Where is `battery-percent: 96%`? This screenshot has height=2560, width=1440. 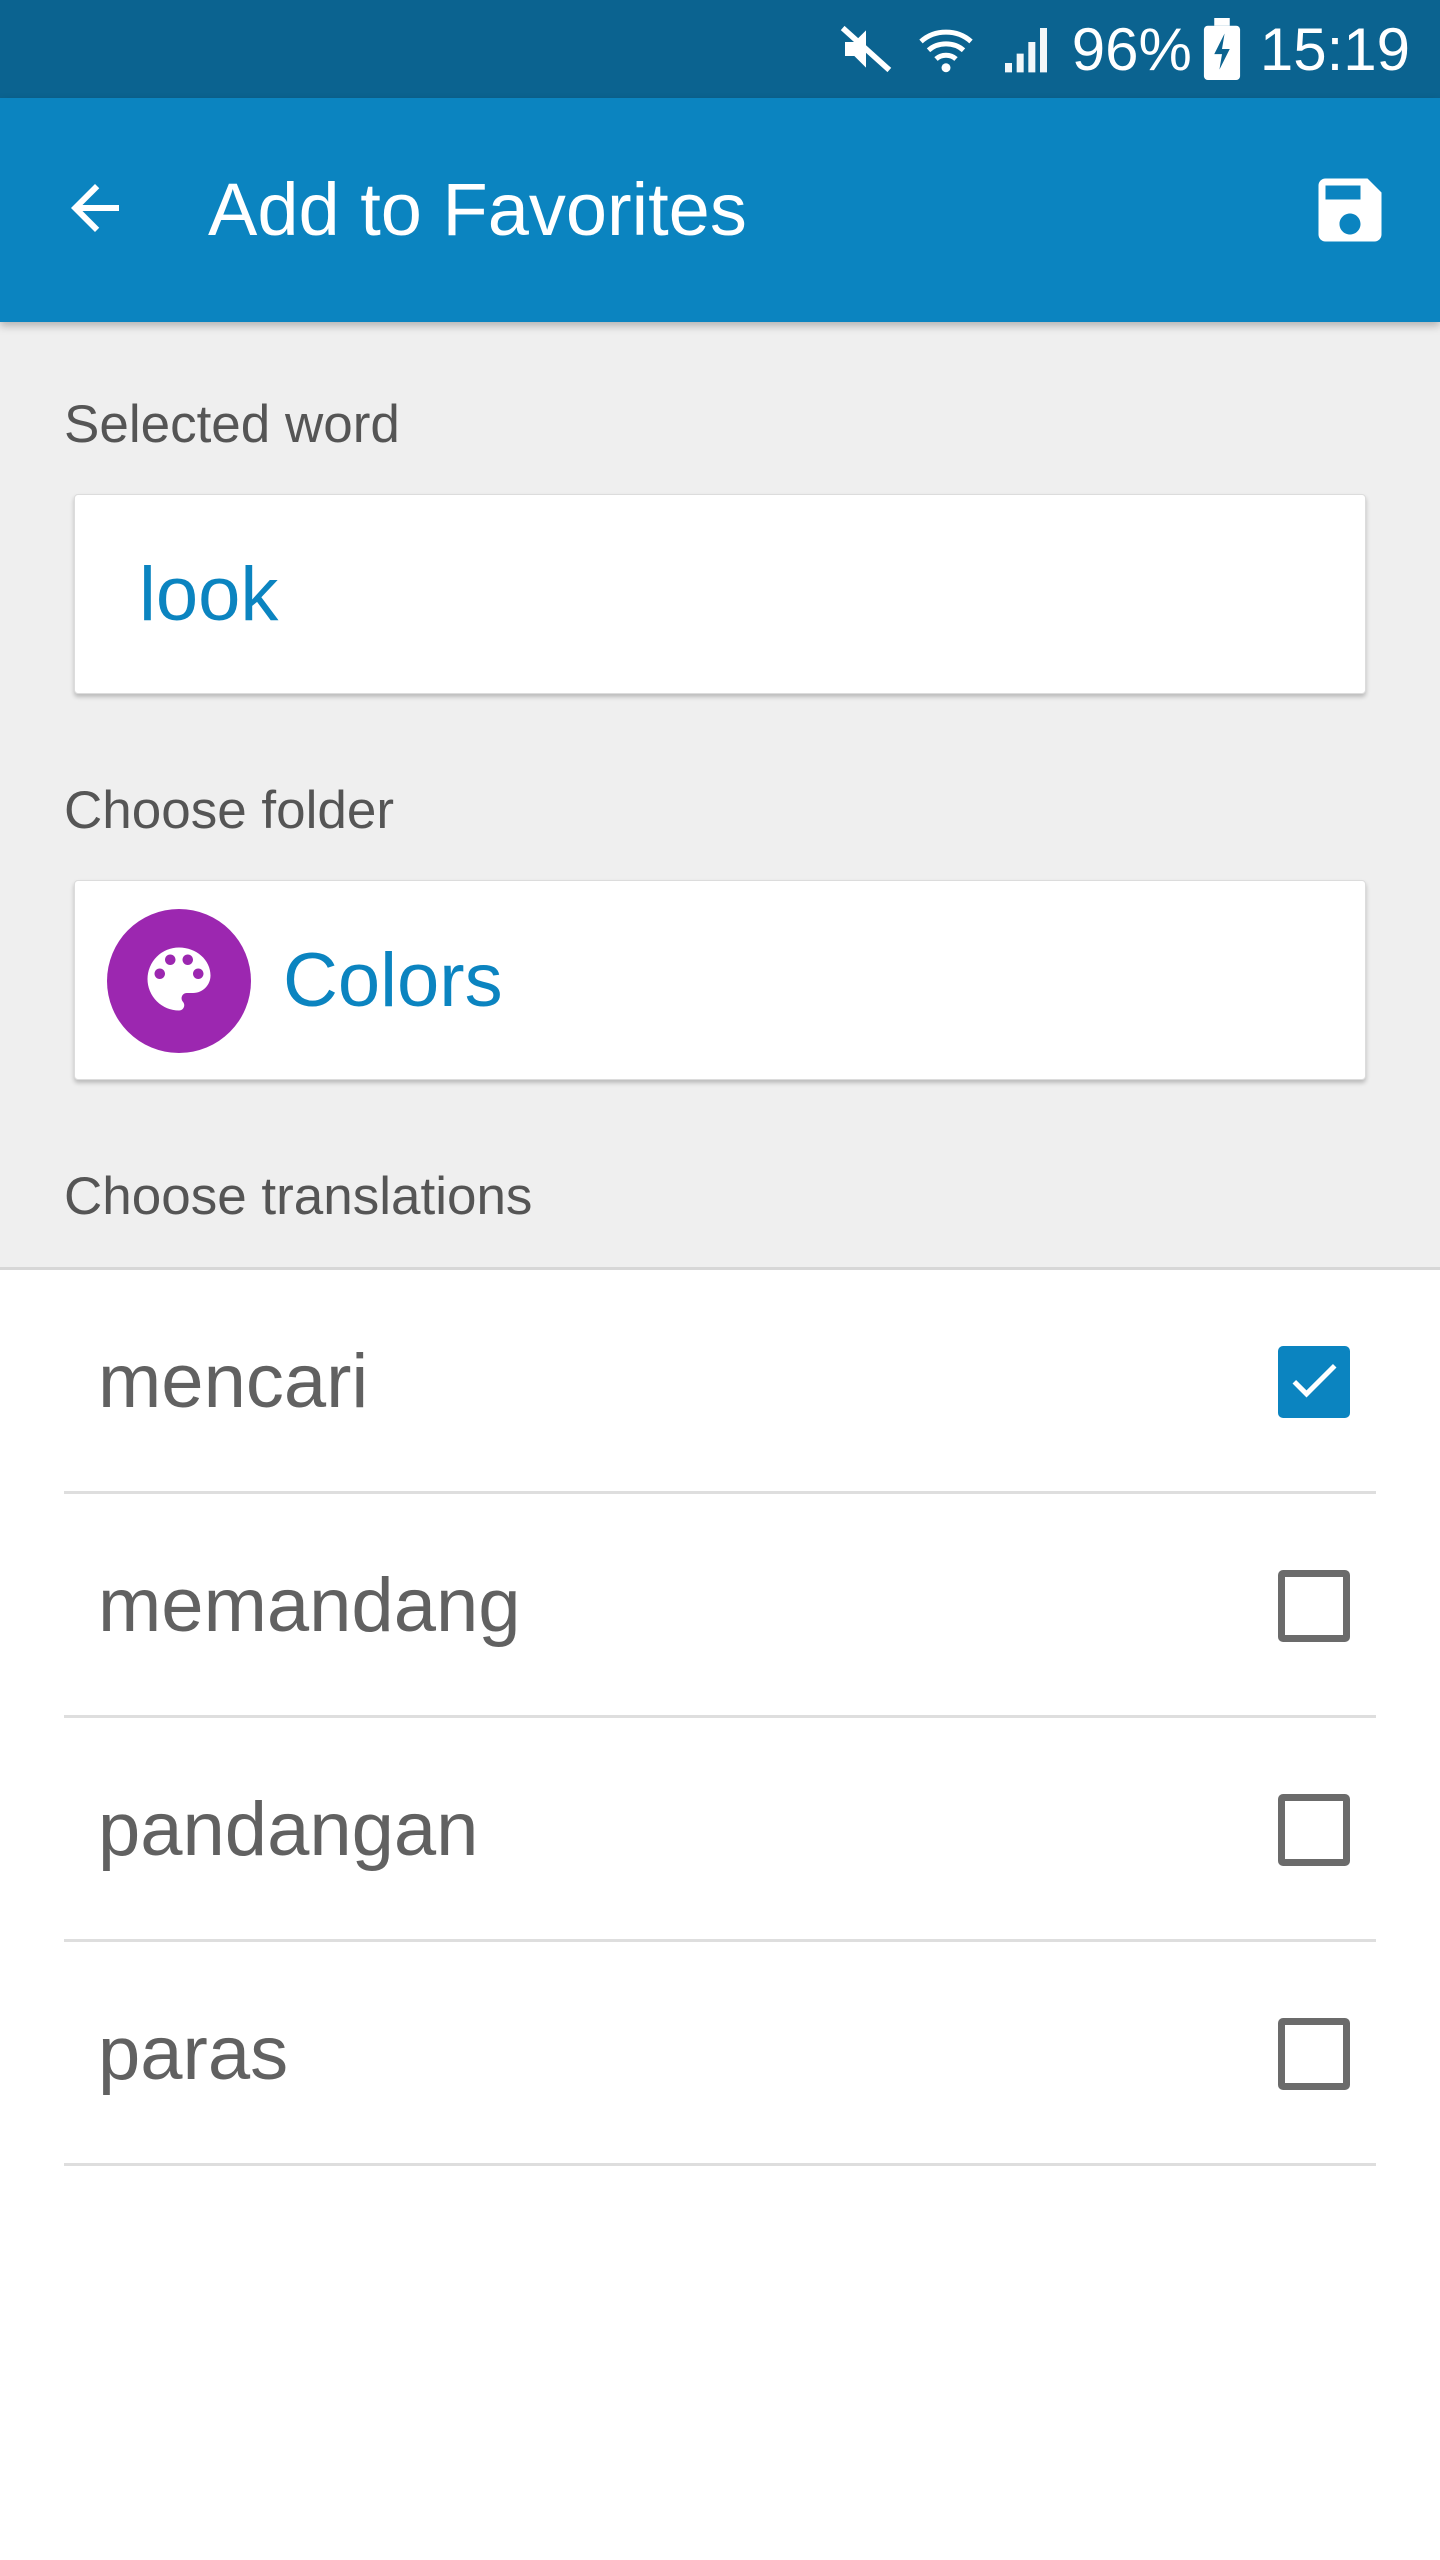
battery-percent: 96% is located at coordinates (1131, 49).